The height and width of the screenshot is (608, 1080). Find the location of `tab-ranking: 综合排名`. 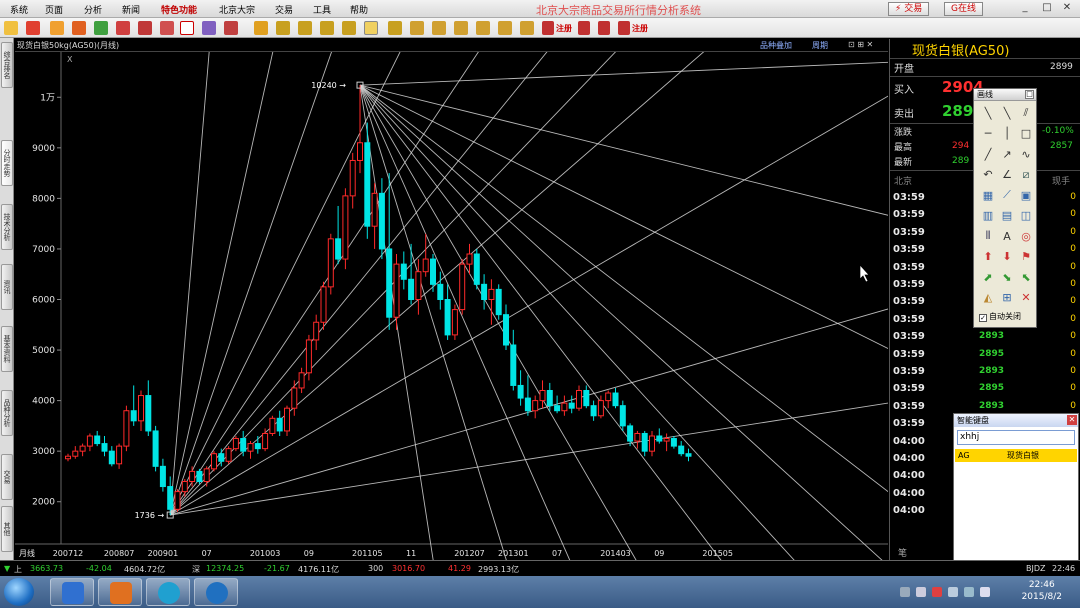

tab-ranking: 综合排名 is located at coordinates (7, 65).